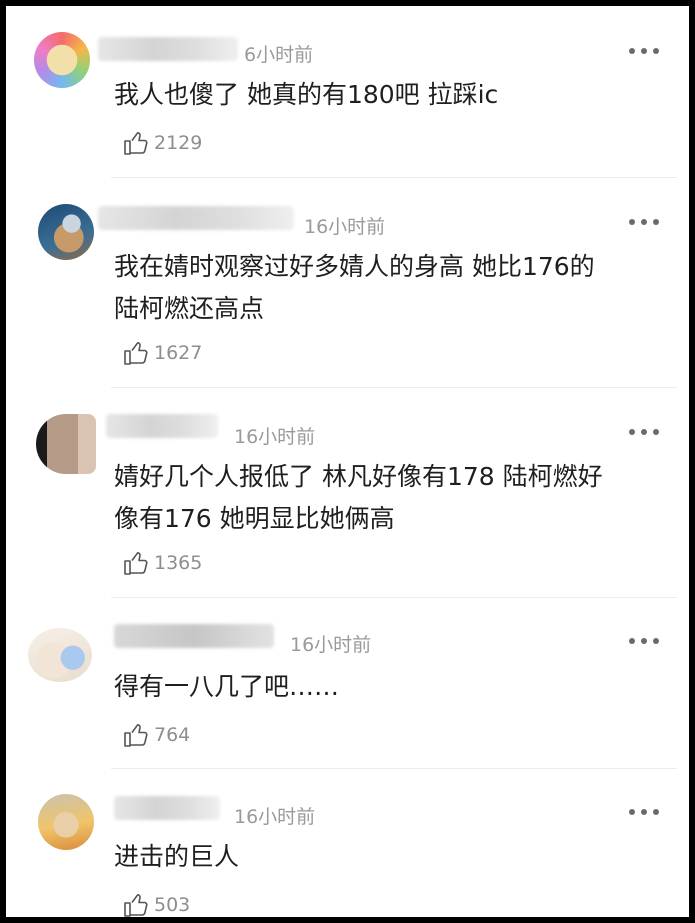 The image size is (695, 923). I want to click on like-button: 1365, so click(162, 563).